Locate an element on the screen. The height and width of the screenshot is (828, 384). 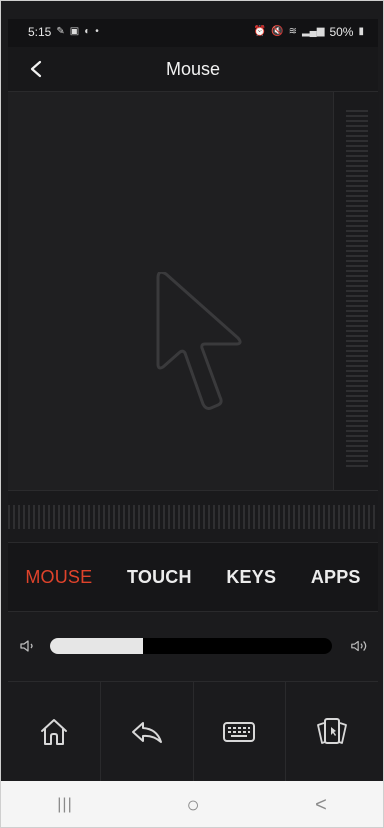
keyboard-button is located at coordinates (240, 732).